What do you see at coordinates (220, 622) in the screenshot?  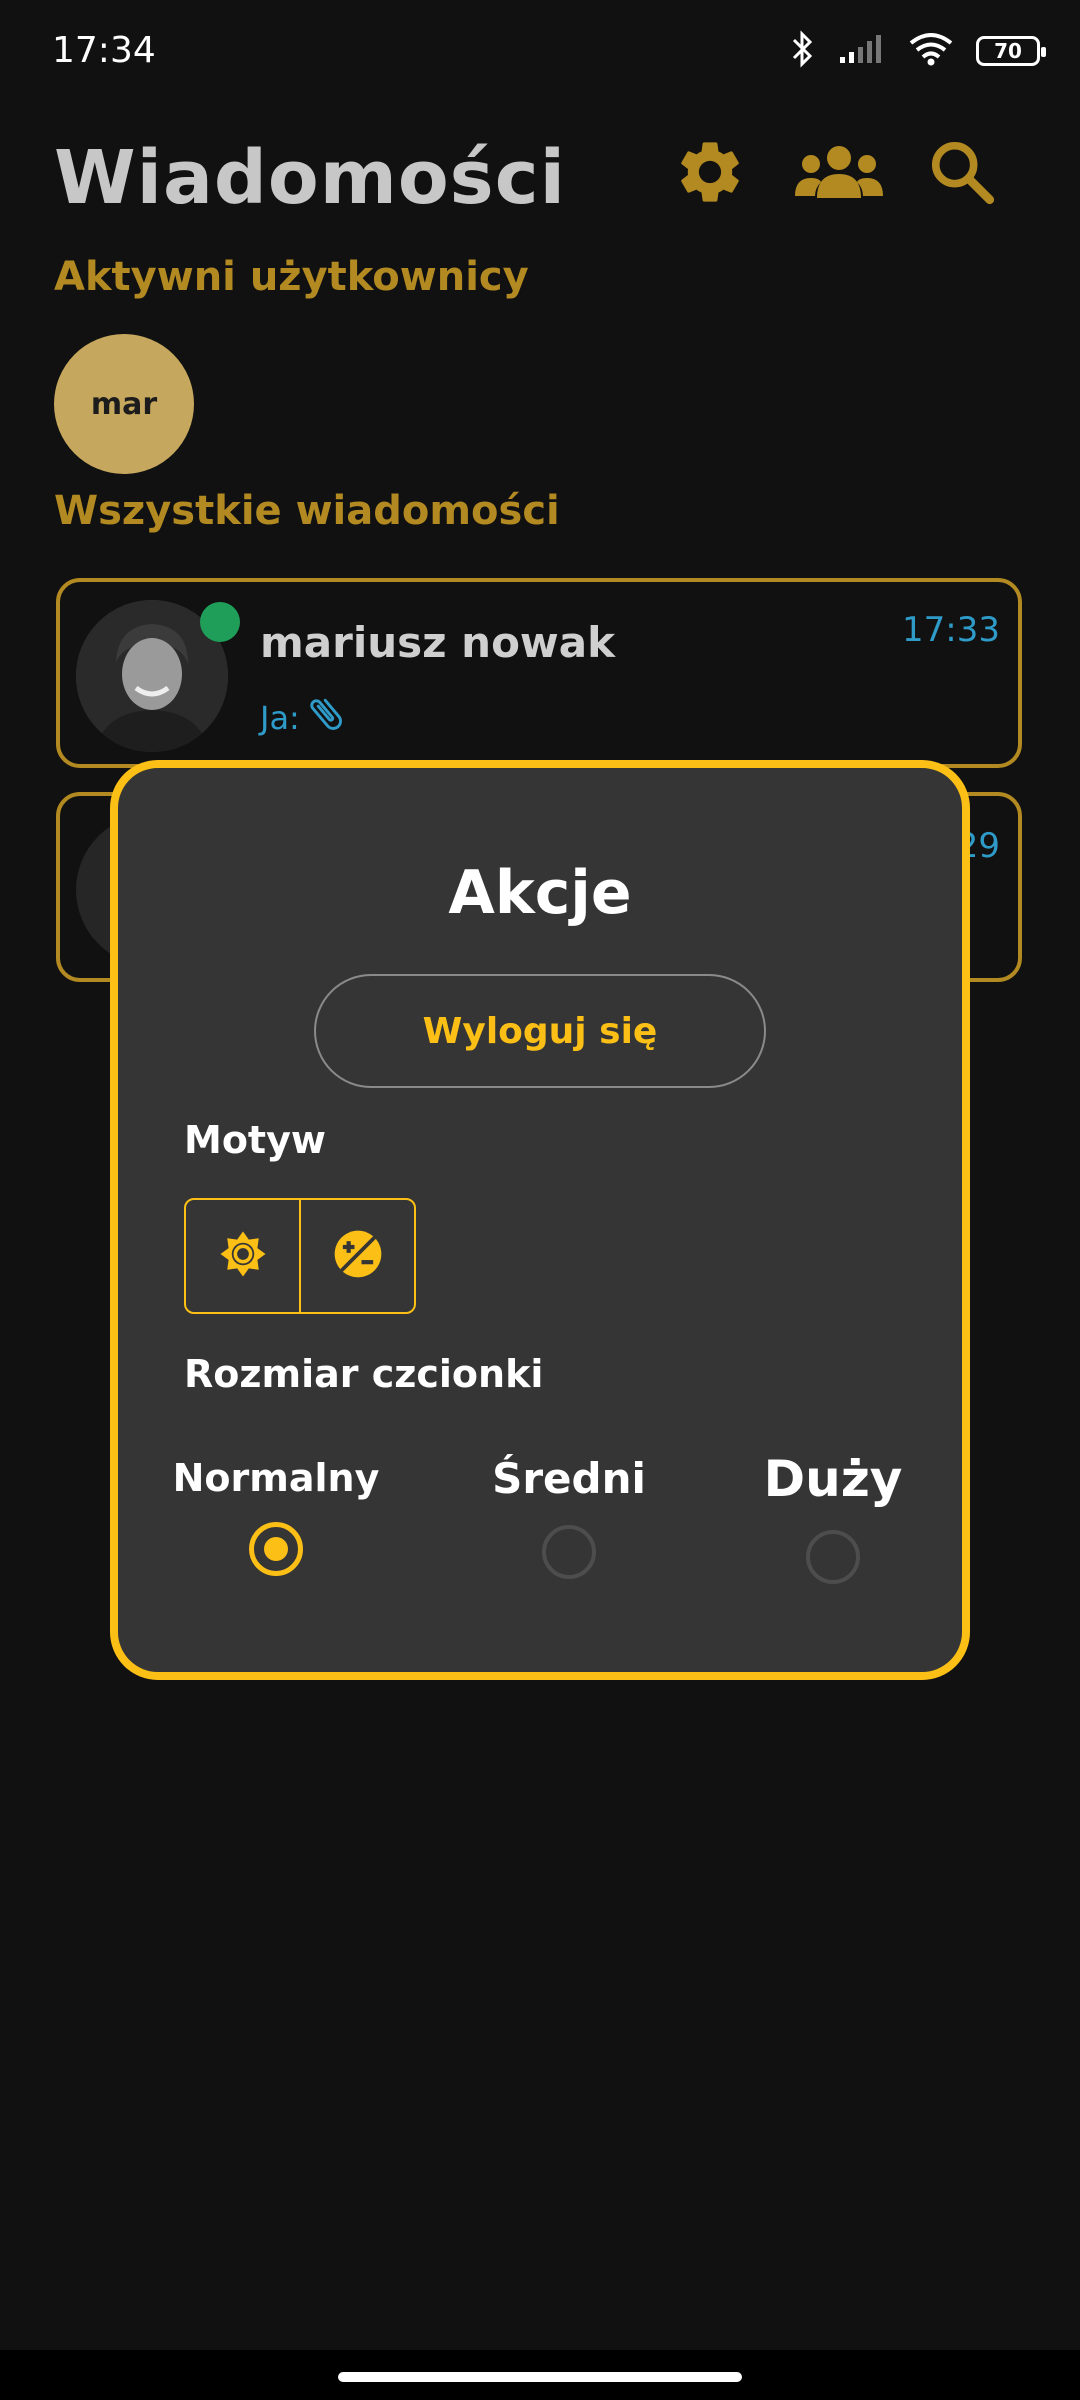 I see `online-status-dot` at bounding box center [220, 622].